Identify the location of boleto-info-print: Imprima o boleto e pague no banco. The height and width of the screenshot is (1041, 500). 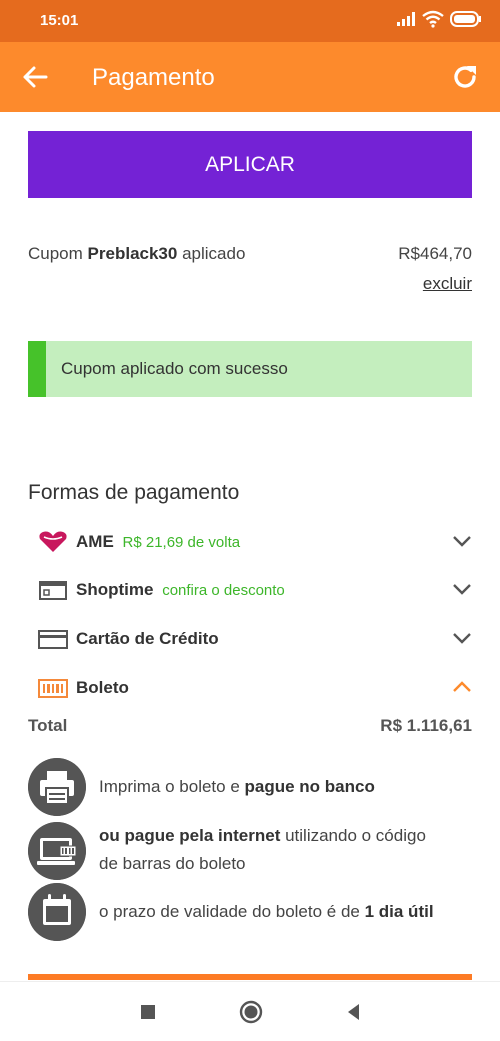
(250, 788).